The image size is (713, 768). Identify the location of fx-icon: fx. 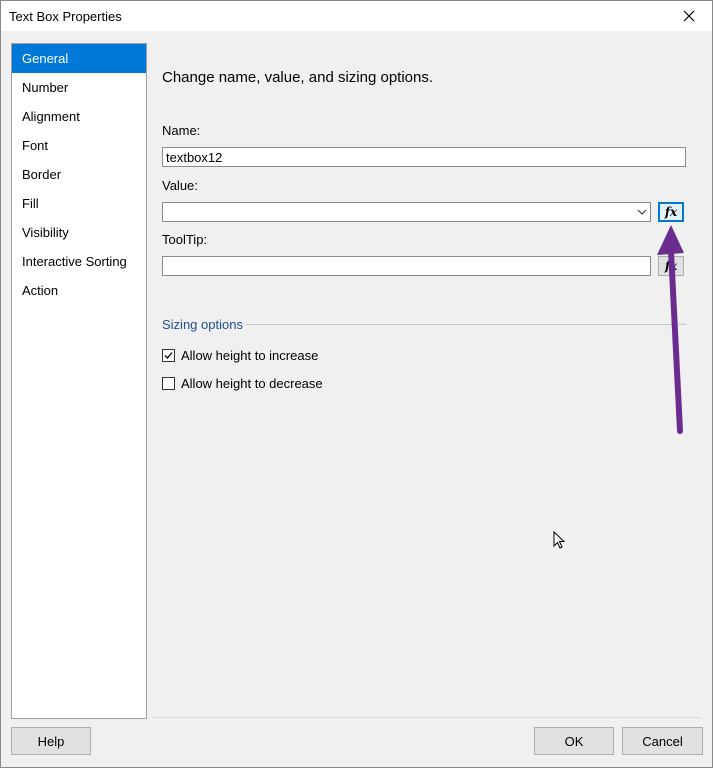
(671, 212).